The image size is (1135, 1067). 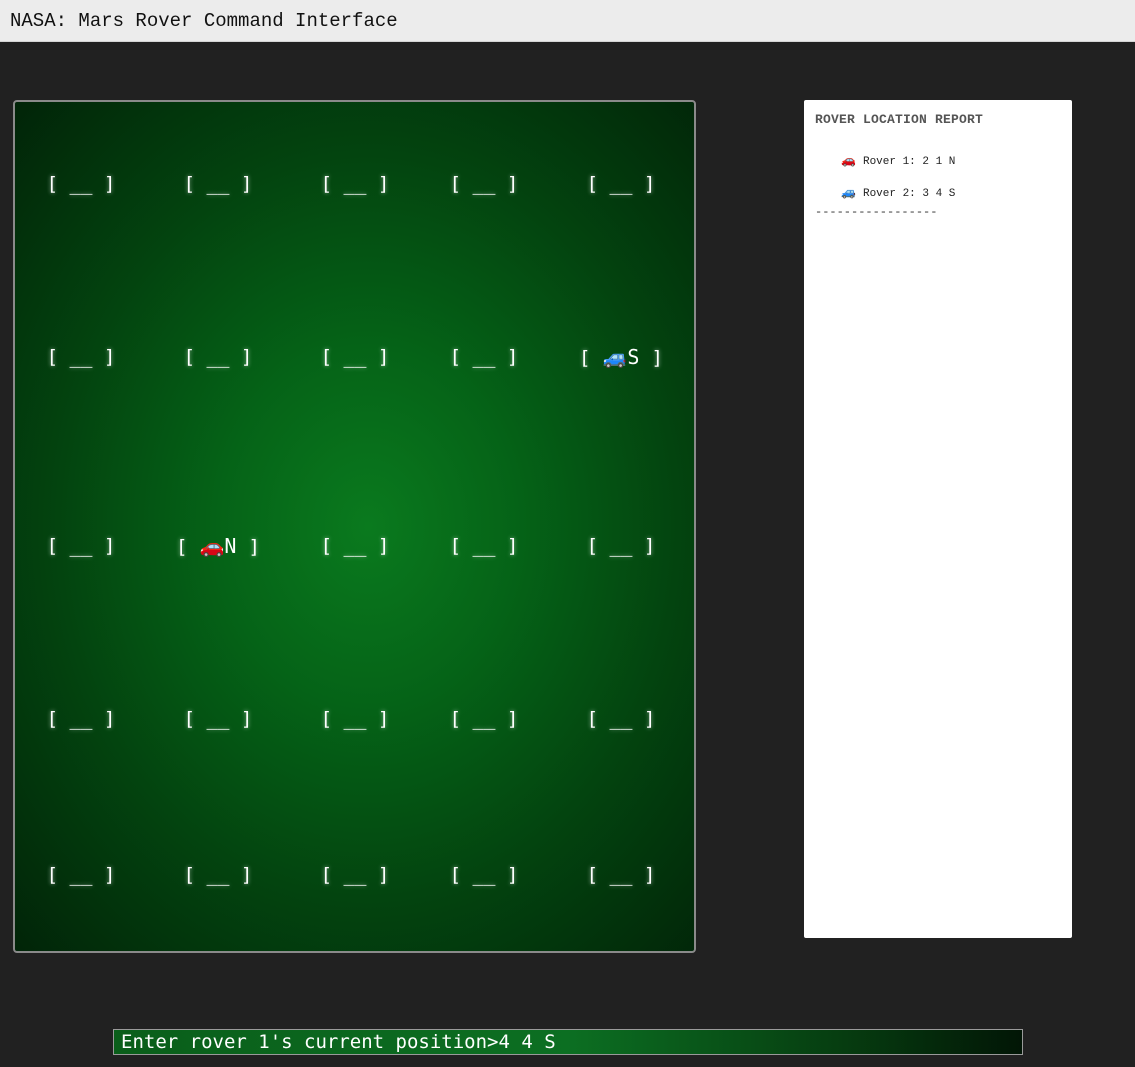 I want to click on window-title-bar: NASA: Mars Rover Command Interface, so click(x=567, y=21).